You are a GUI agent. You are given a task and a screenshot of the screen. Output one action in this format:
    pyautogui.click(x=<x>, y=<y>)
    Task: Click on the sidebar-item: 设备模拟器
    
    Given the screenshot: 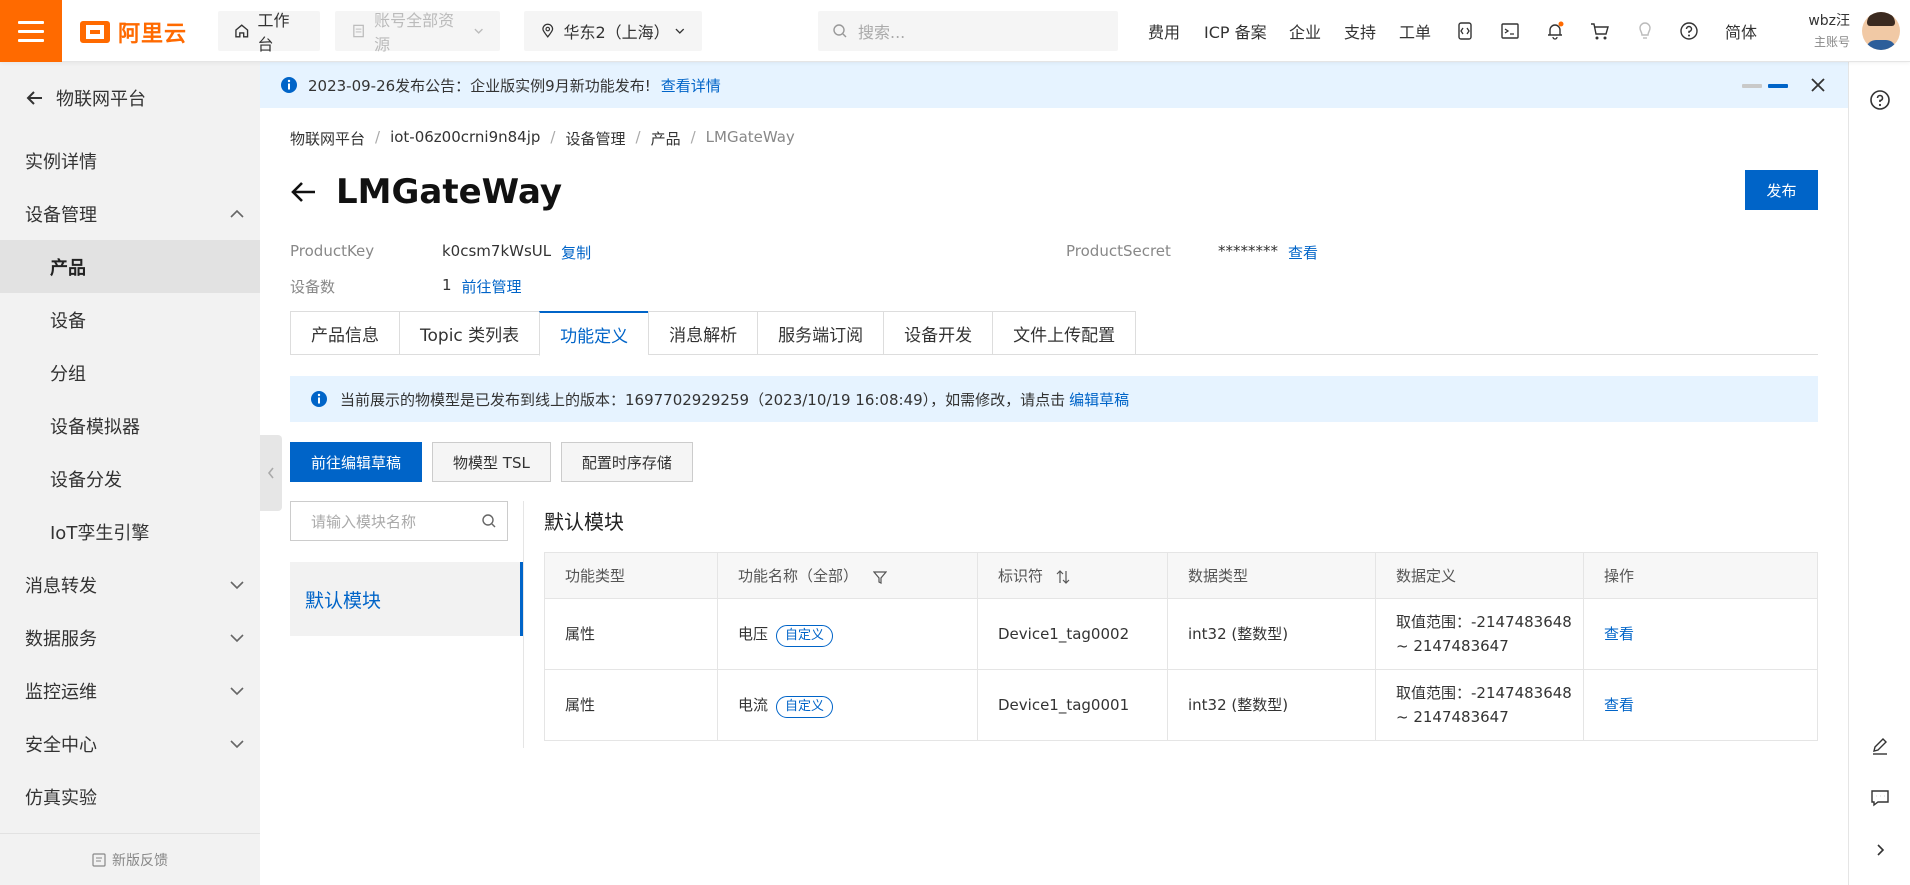 What is the action you would take?
    pyautogui.click(x=130, y=425)
    